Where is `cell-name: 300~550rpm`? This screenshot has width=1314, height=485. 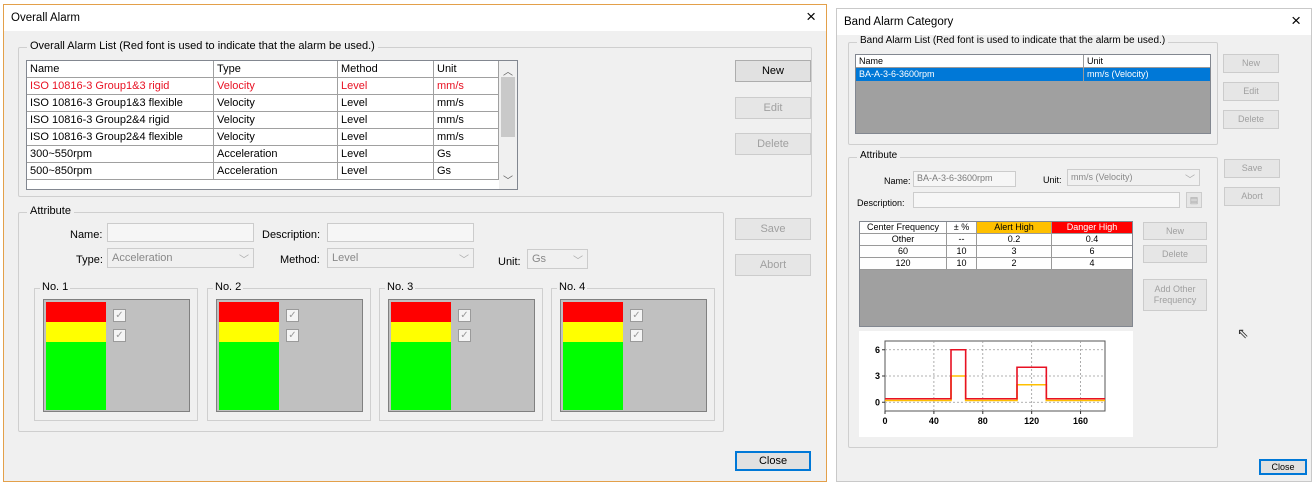
cell-name: 300~550rpm is located at coordinates (120, 154).